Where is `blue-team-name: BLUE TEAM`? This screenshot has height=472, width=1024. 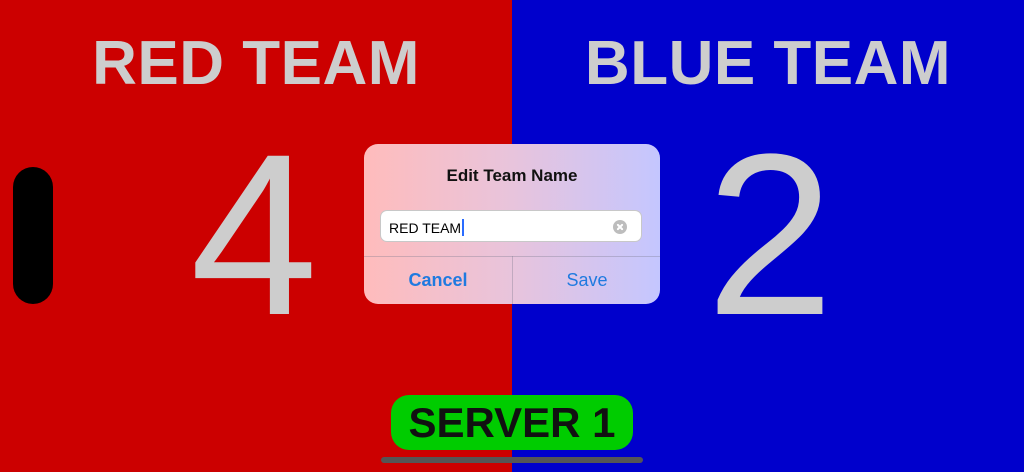
blue-team-name: BLUE TEAM is located at coordinates (768, 63).